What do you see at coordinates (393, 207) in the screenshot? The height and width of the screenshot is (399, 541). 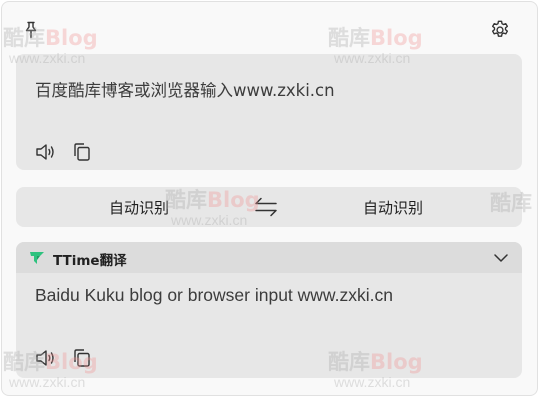 I see `target-language-select: 自动识别` at bounding box center [393, 207].